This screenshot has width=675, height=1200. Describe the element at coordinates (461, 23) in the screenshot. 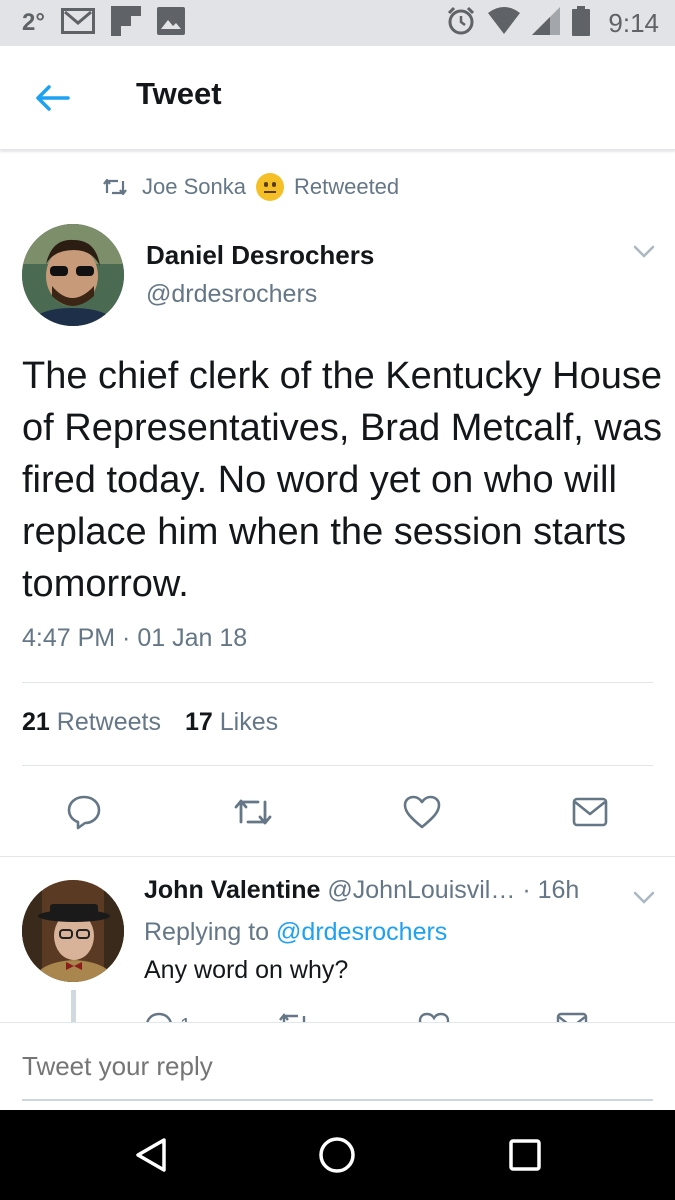

I see `alarm-icon` at that location.